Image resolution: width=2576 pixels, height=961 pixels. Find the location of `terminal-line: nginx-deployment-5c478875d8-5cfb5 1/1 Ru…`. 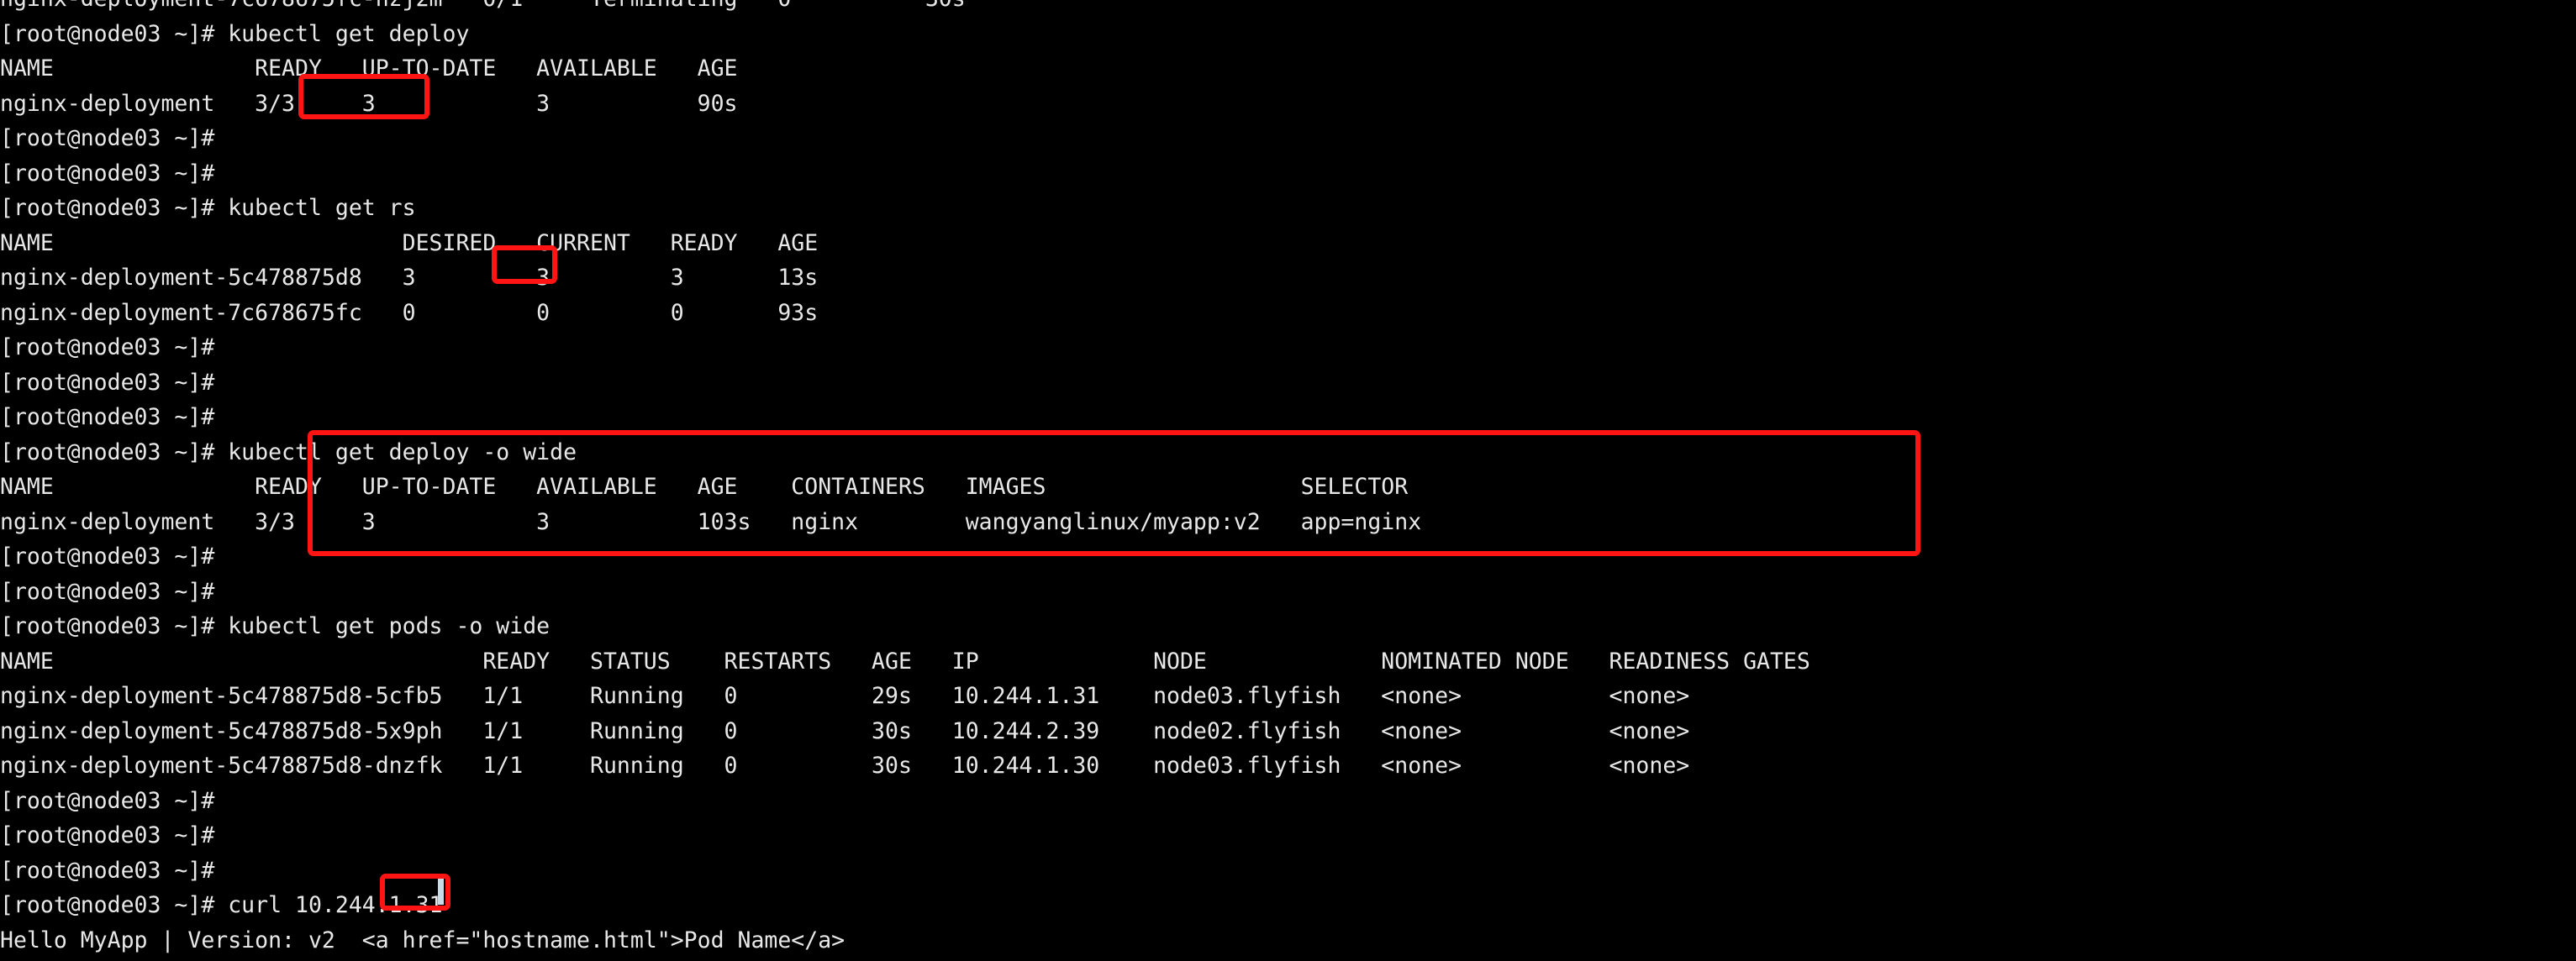

terminal-line: nginx-deployment-5c478875d8-5cfb5 1/1 Ru… is located at coordinates (845, 696).